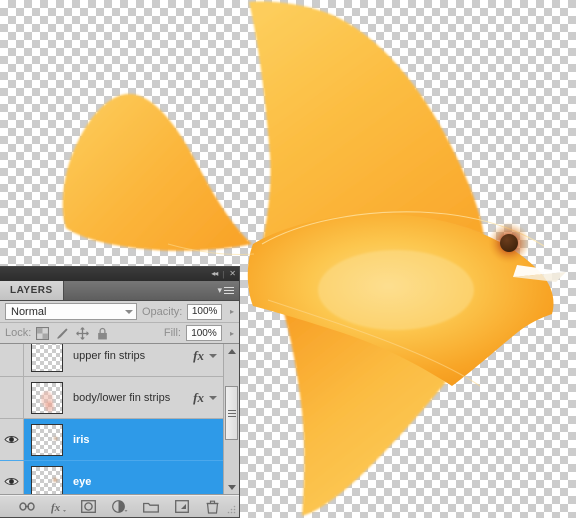 Image resolution: width=576 pixels, height=518 pixels. Describe the element at coordinates (109, 355) in the screenshot. I see `layer-name-label: upper fin strips` at that location.